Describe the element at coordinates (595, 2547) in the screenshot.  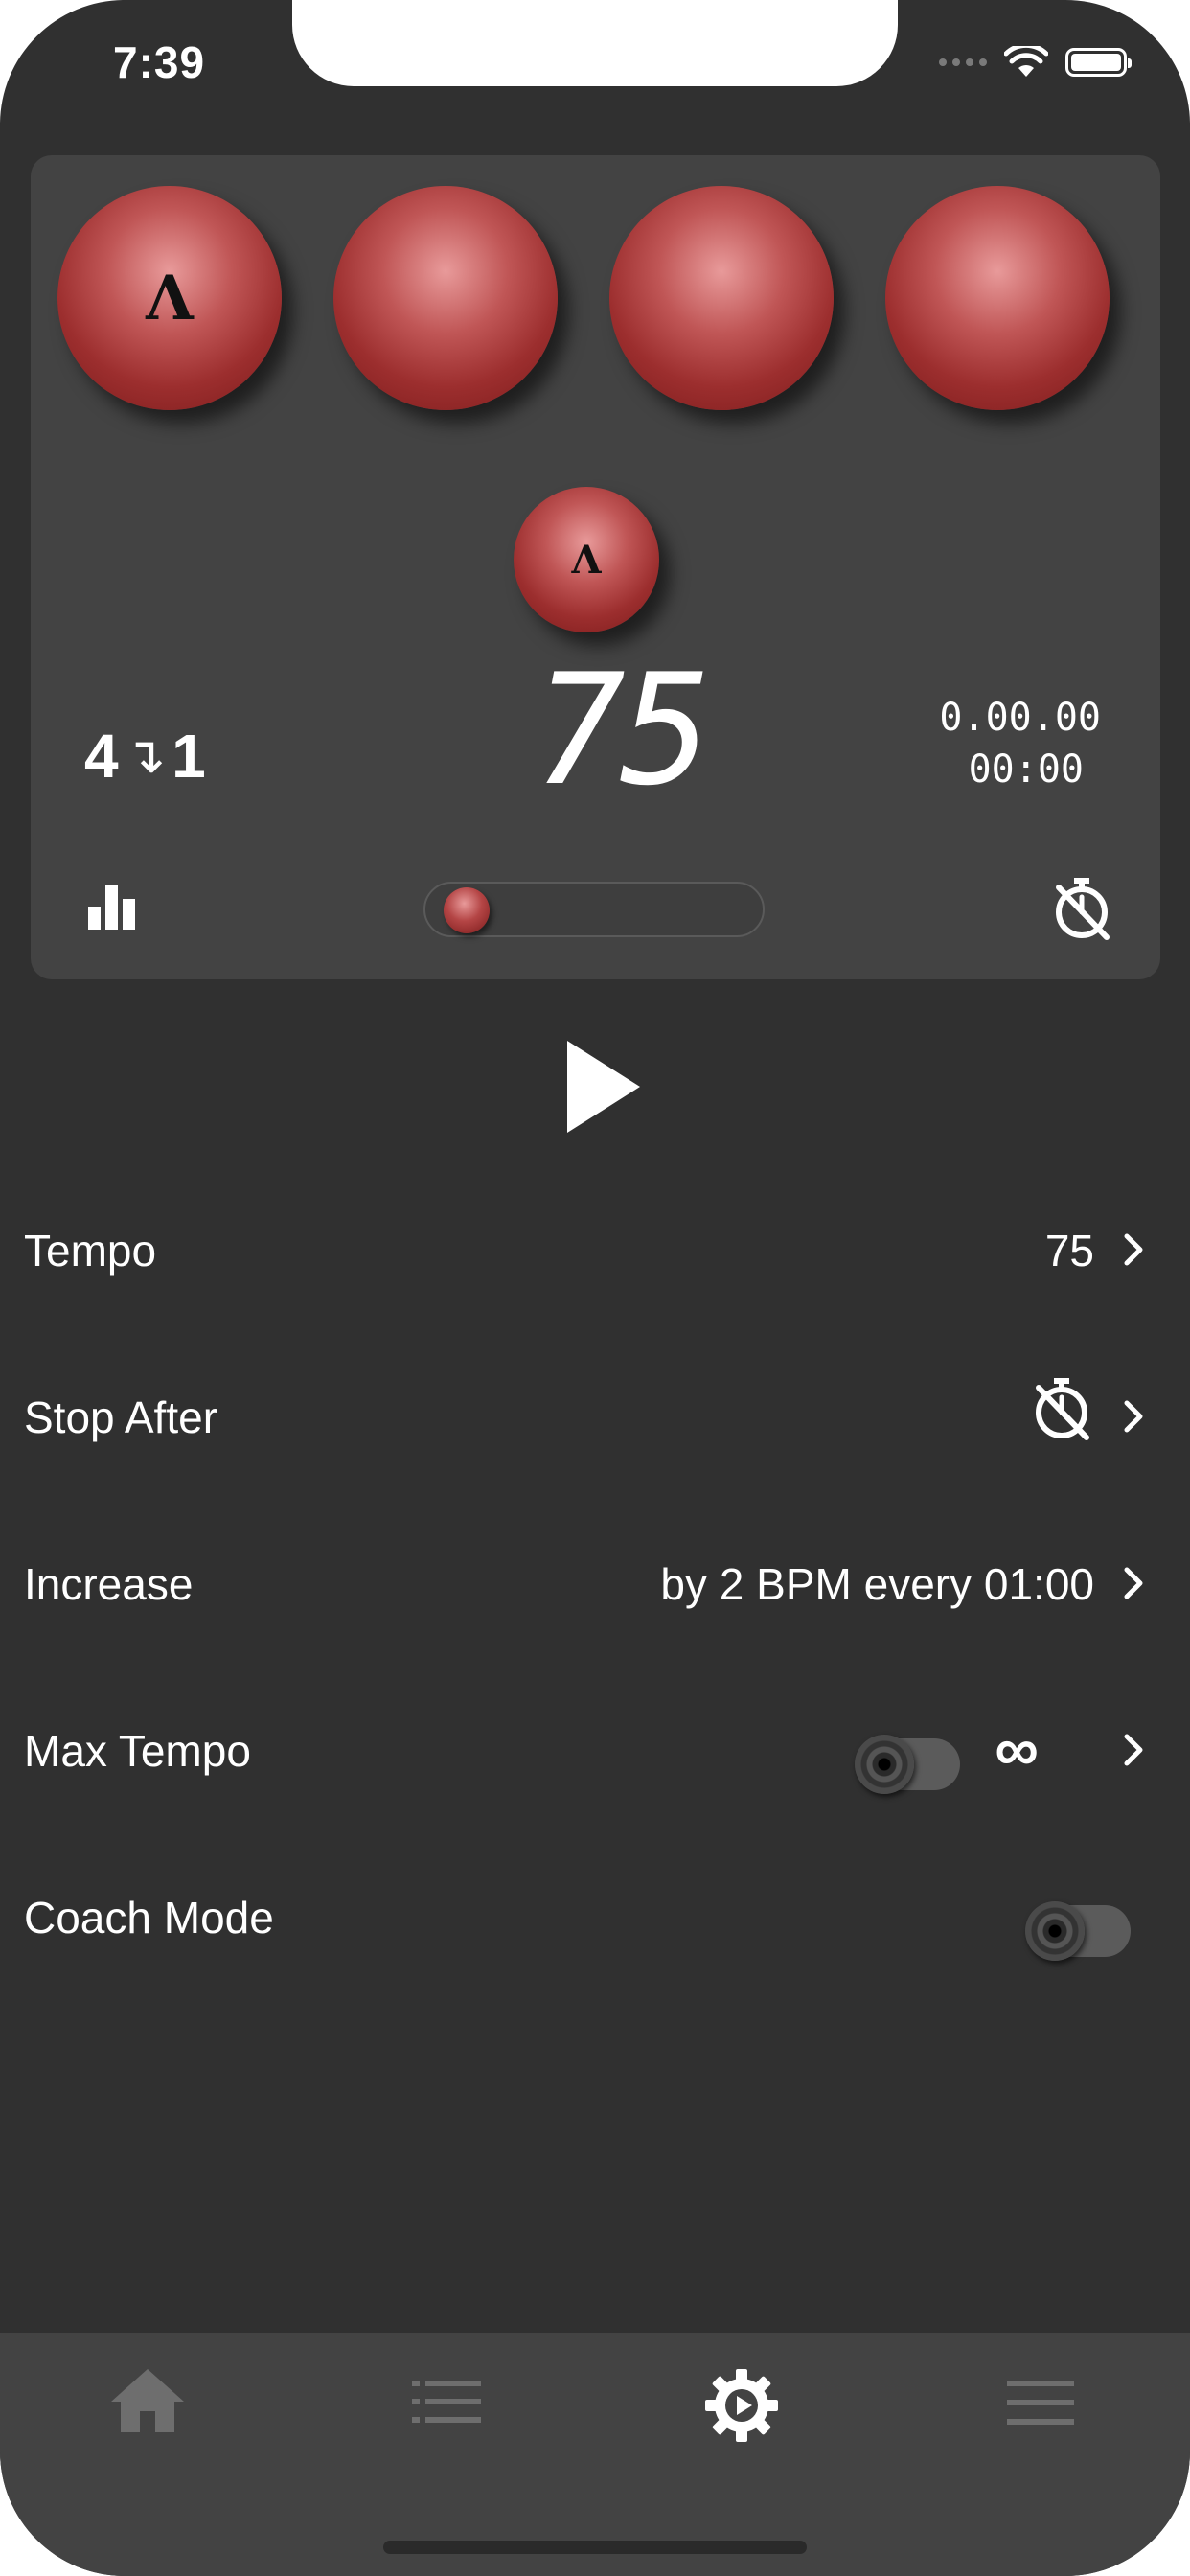
I see `home-indicator` at that location.